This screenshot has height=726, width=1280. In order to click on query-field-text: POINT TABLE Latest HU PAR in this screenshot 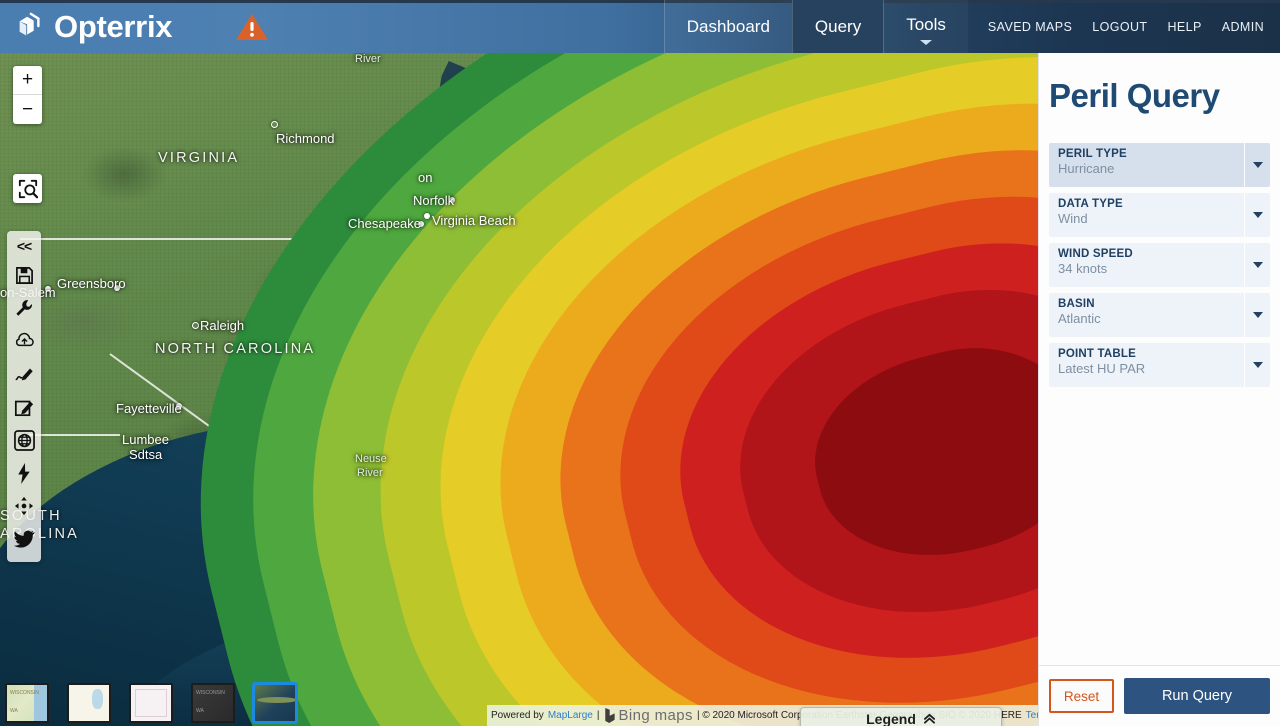, I will do `click(1146, 365)`.